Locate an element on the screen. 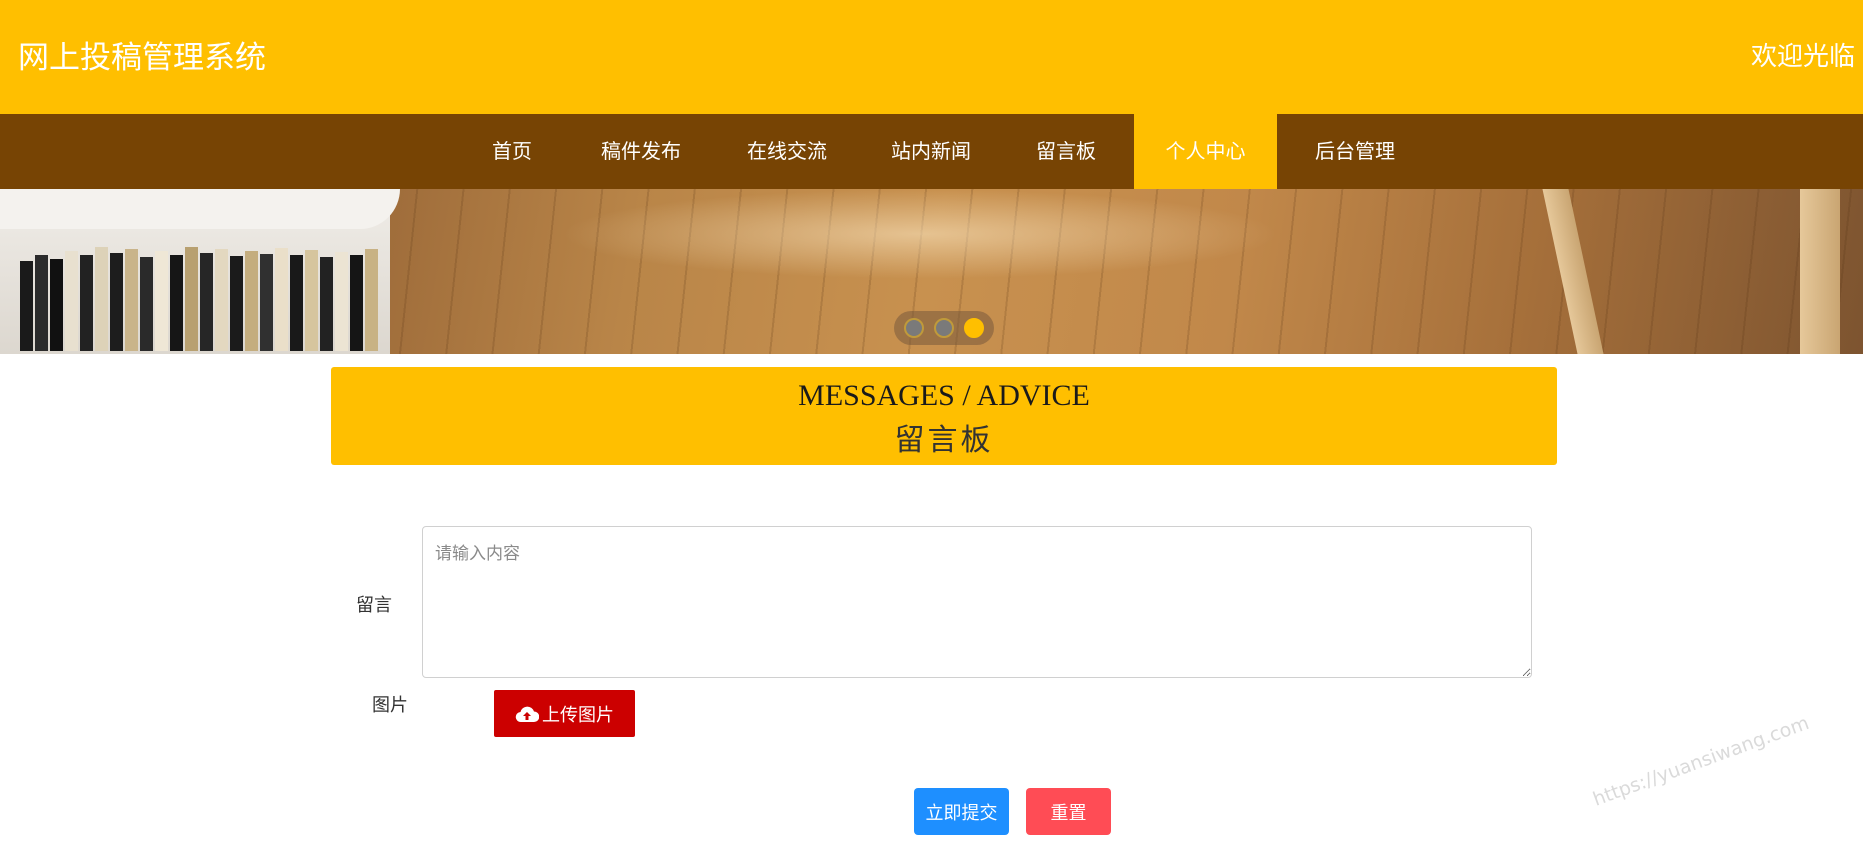 The width and height of the screenshot is (1863, 868). carousel-indicators is located at coordinates (944, 328).